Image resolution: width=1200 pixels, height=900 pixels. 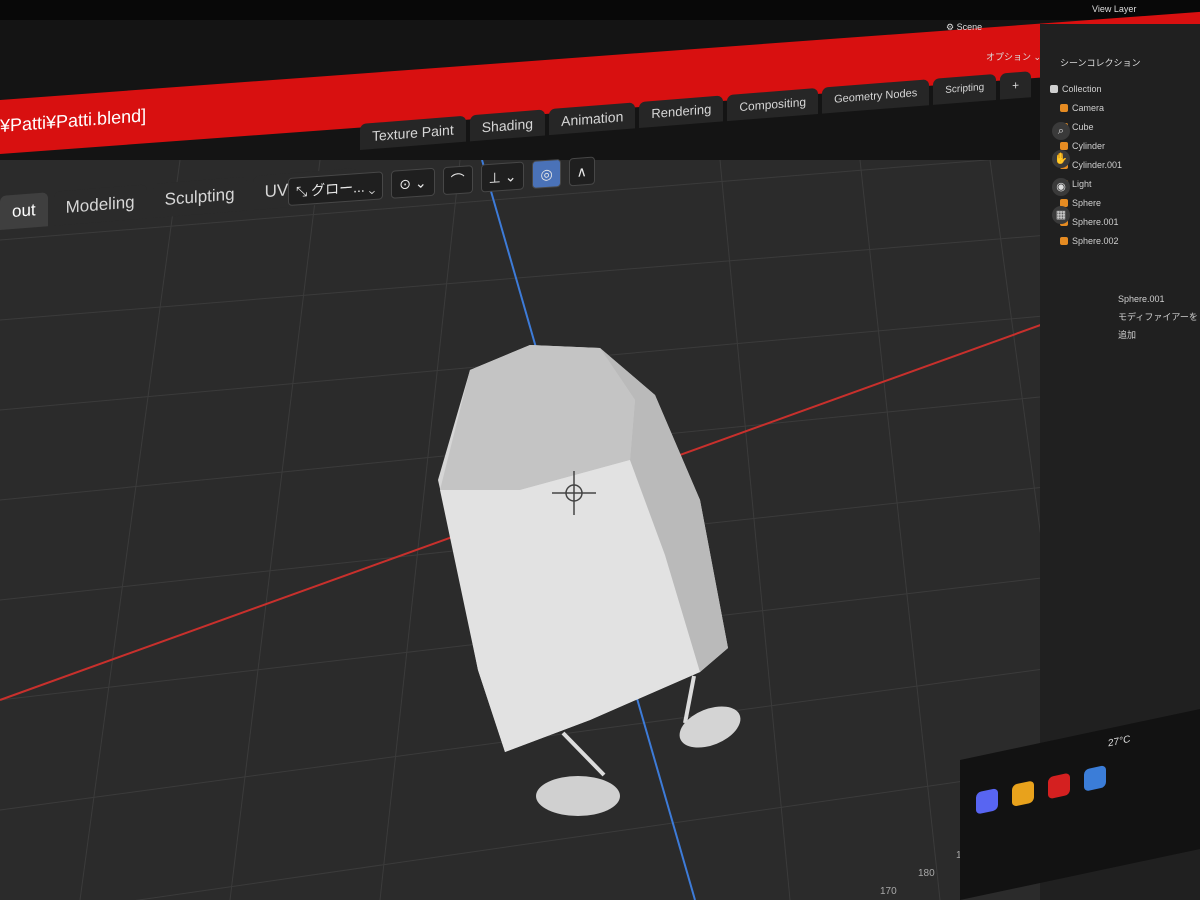 I want to click on outliner-item: Sphere.002, so click(x=1086, y=241).